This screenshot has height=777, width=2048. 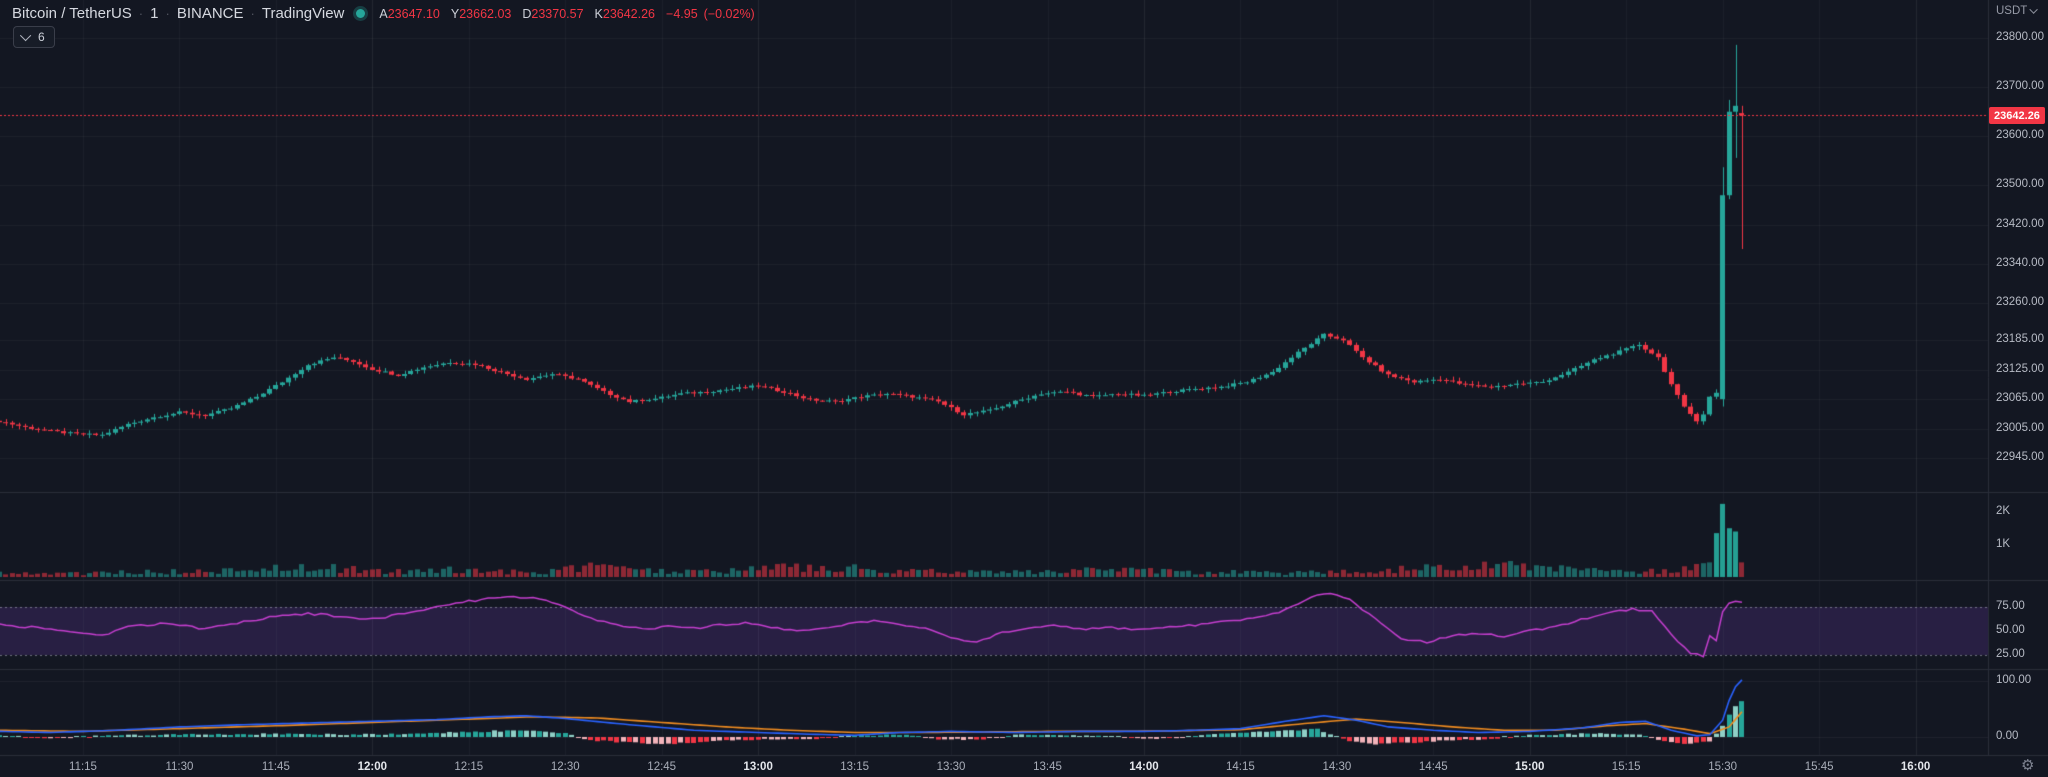 I want to click on time-axis-label: 12:30, so click(x=565, y=767).